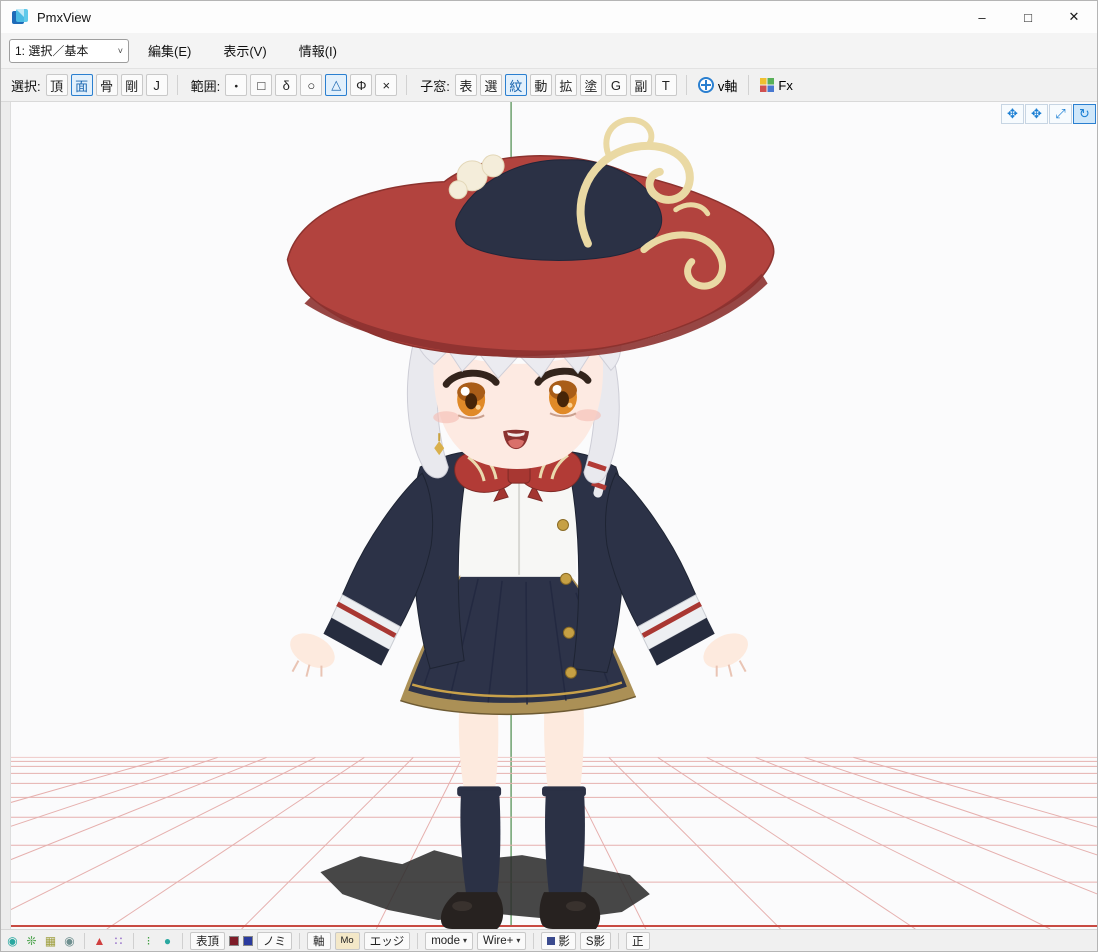 This screenshot has height=952, width=1098. I want to click on pan-view-button: ✥, so click(1012, 114).